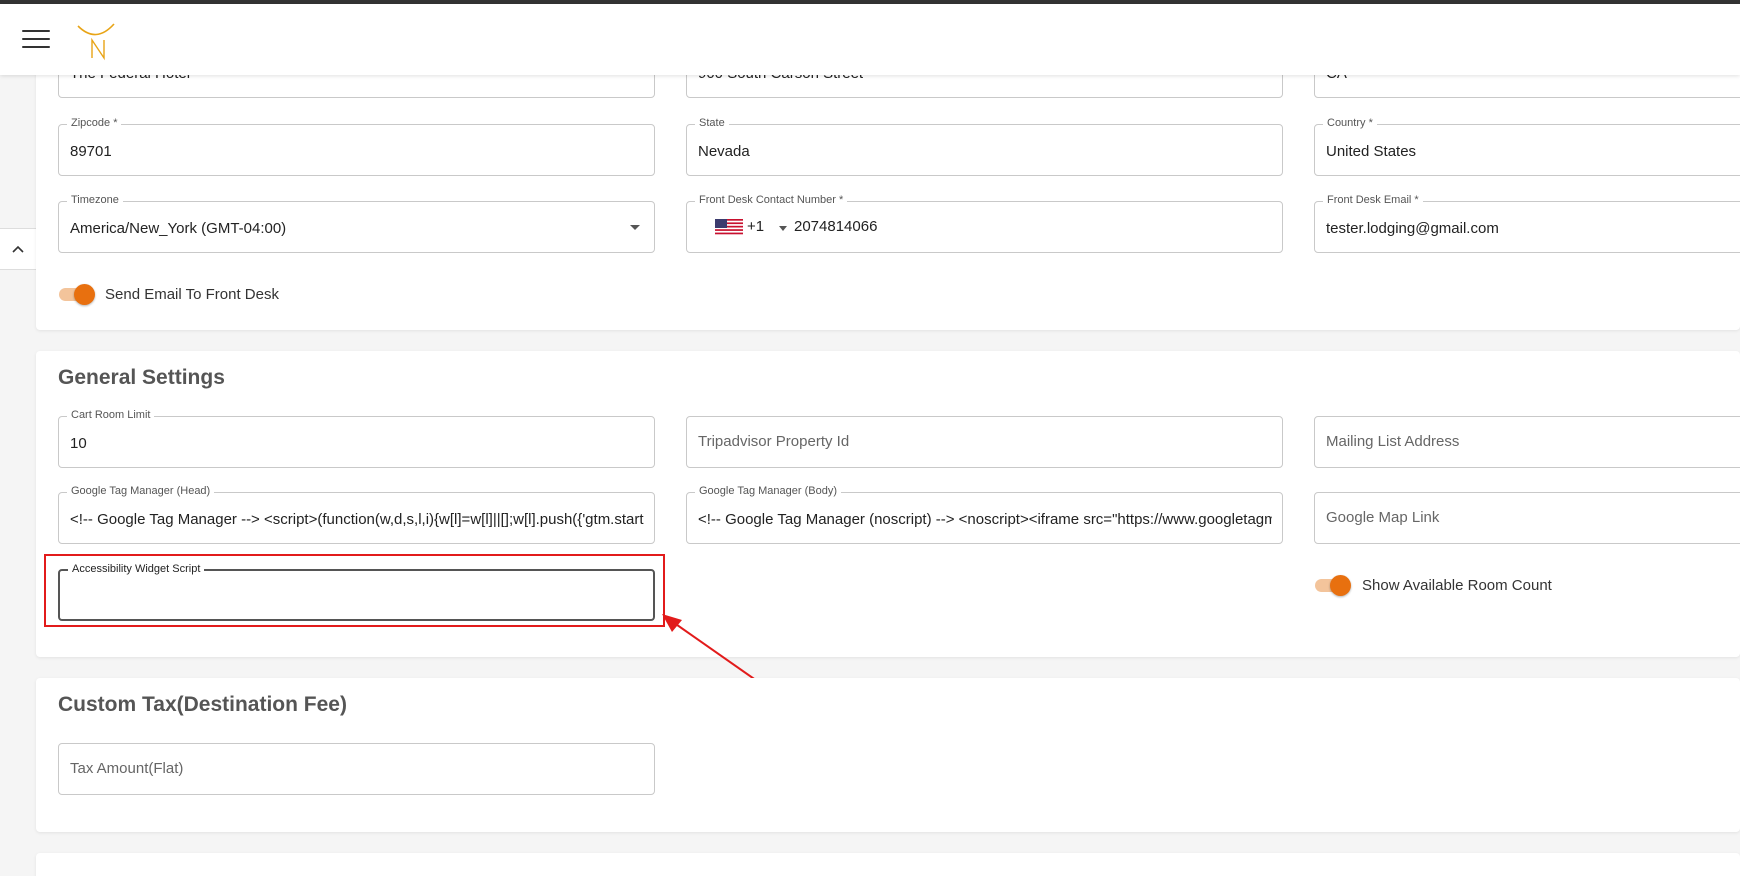 This screenshot has height=876, width=1740. Describe the element at coordinates (836, 226) in the screenshot. I see `phone-number-value: 2074814066` at that location.